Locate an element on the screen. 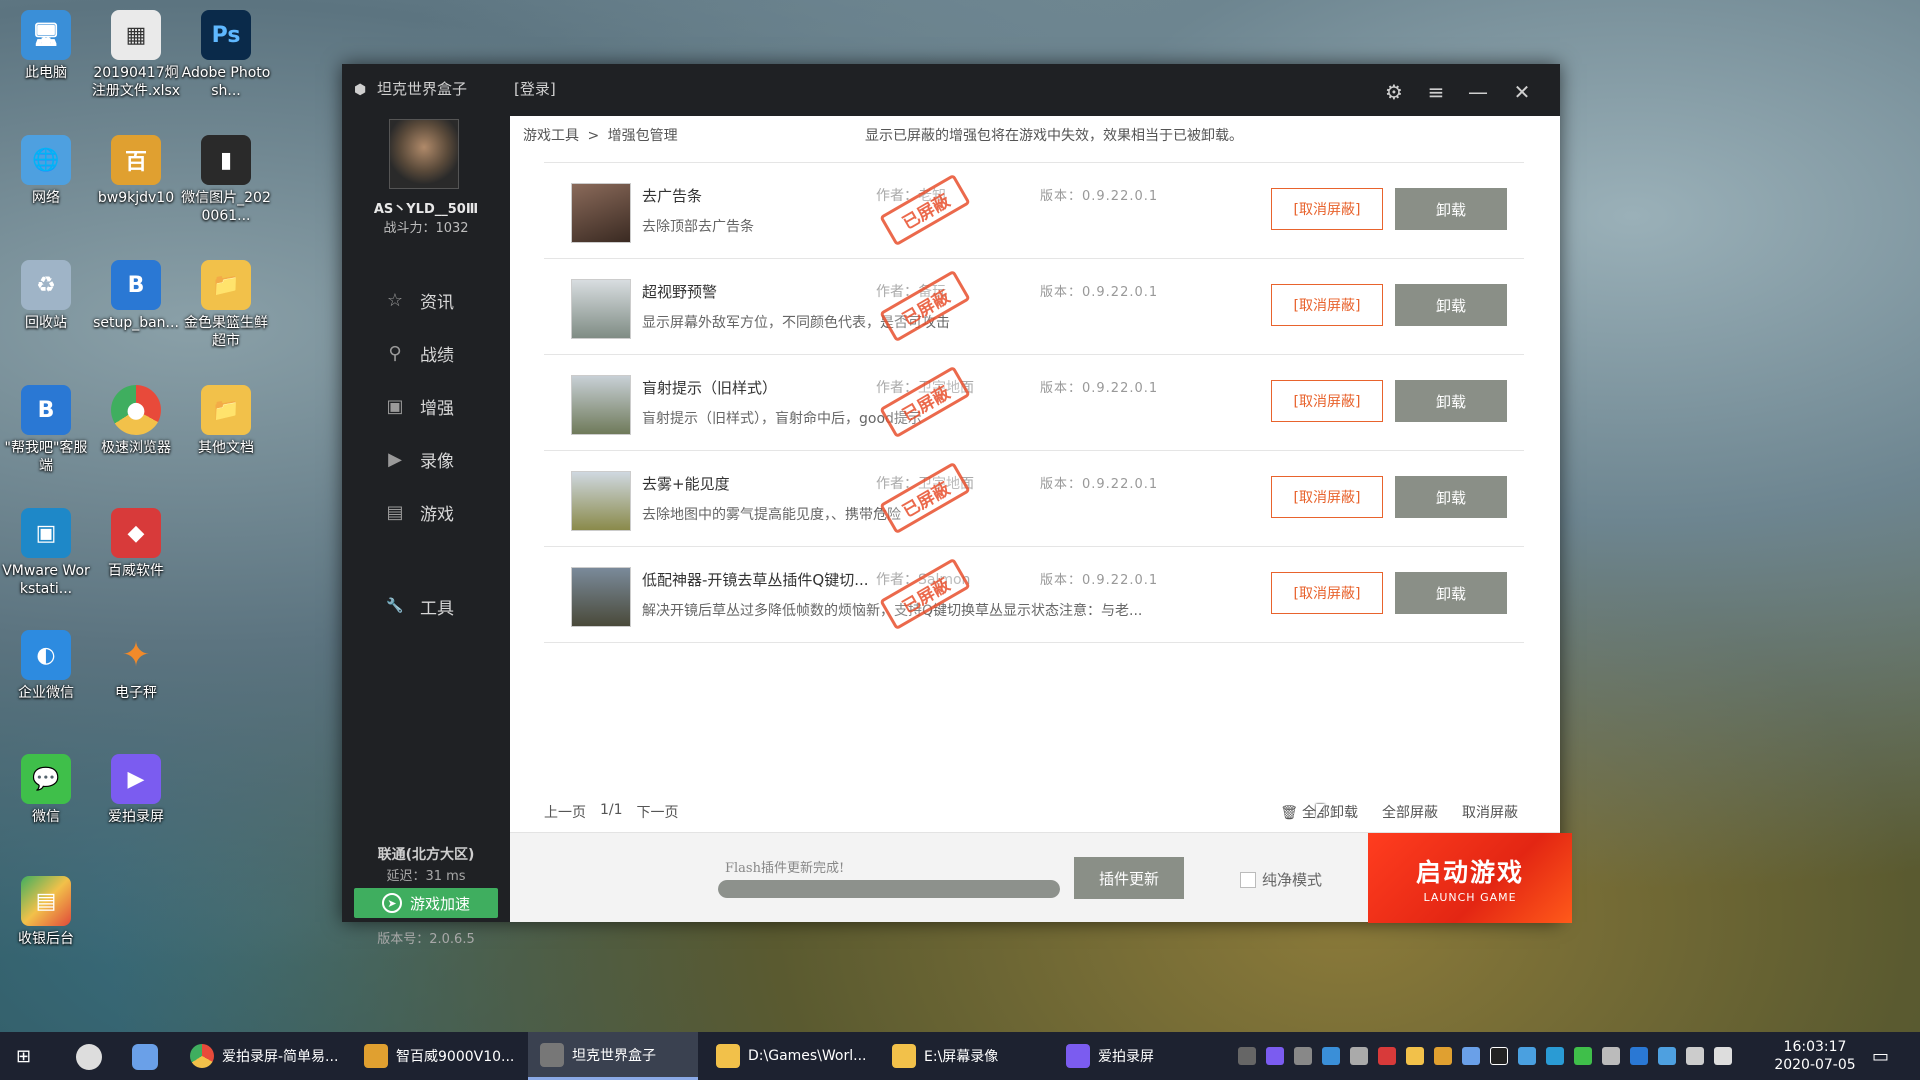 The height and width of the screenshot is (1080, 1920). login-link: [登录] is located at coordinates (535, 88).